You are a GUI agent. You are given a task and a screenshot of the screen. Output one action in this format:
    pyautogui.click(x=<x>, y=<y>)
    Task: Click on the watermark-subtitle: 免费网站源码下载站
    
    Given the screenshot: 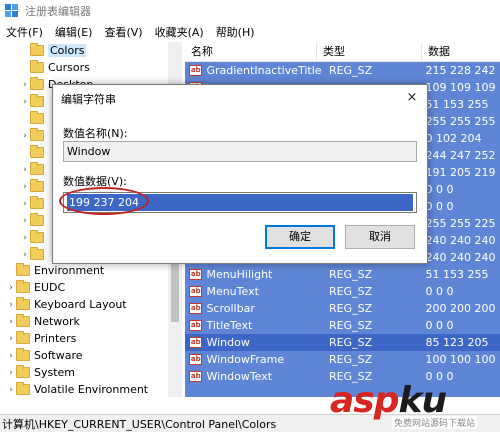 What is the action you would take?
    pyautogui.click(x=435, y=422)
    